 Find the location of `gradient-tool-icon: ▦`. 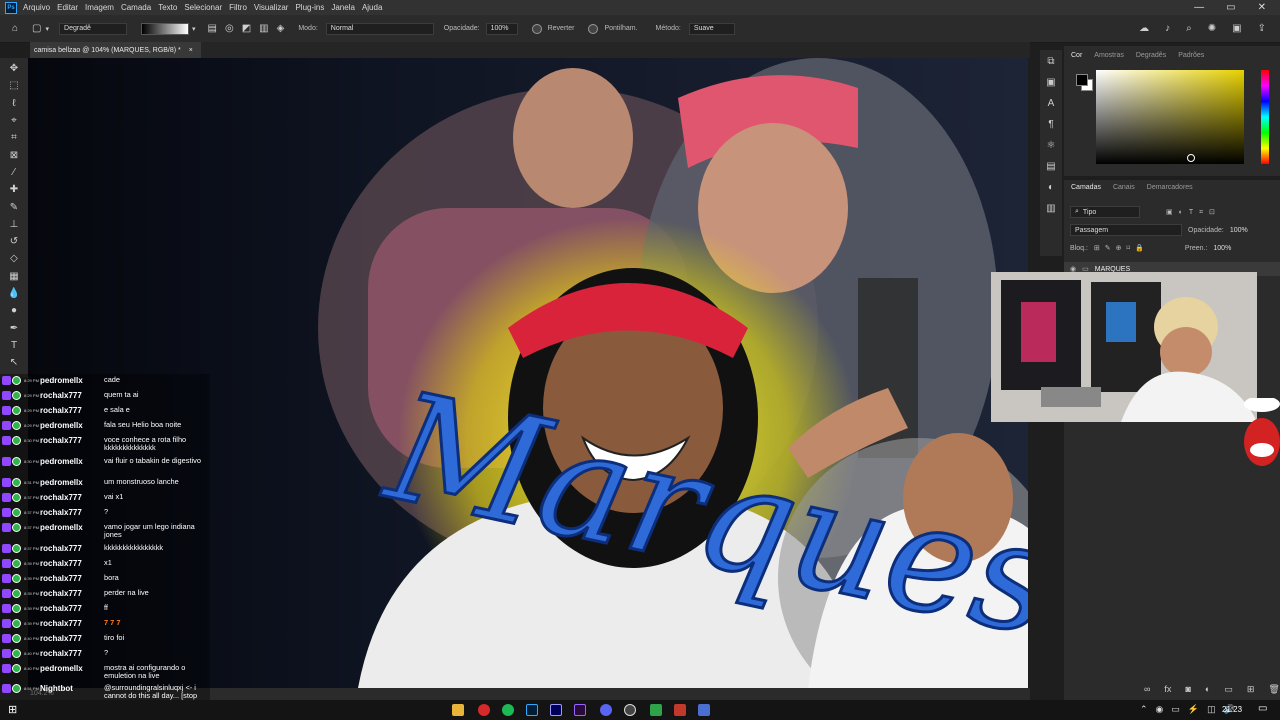

gradient-tool-icon: ▦ is located at coordinates (13, 276).